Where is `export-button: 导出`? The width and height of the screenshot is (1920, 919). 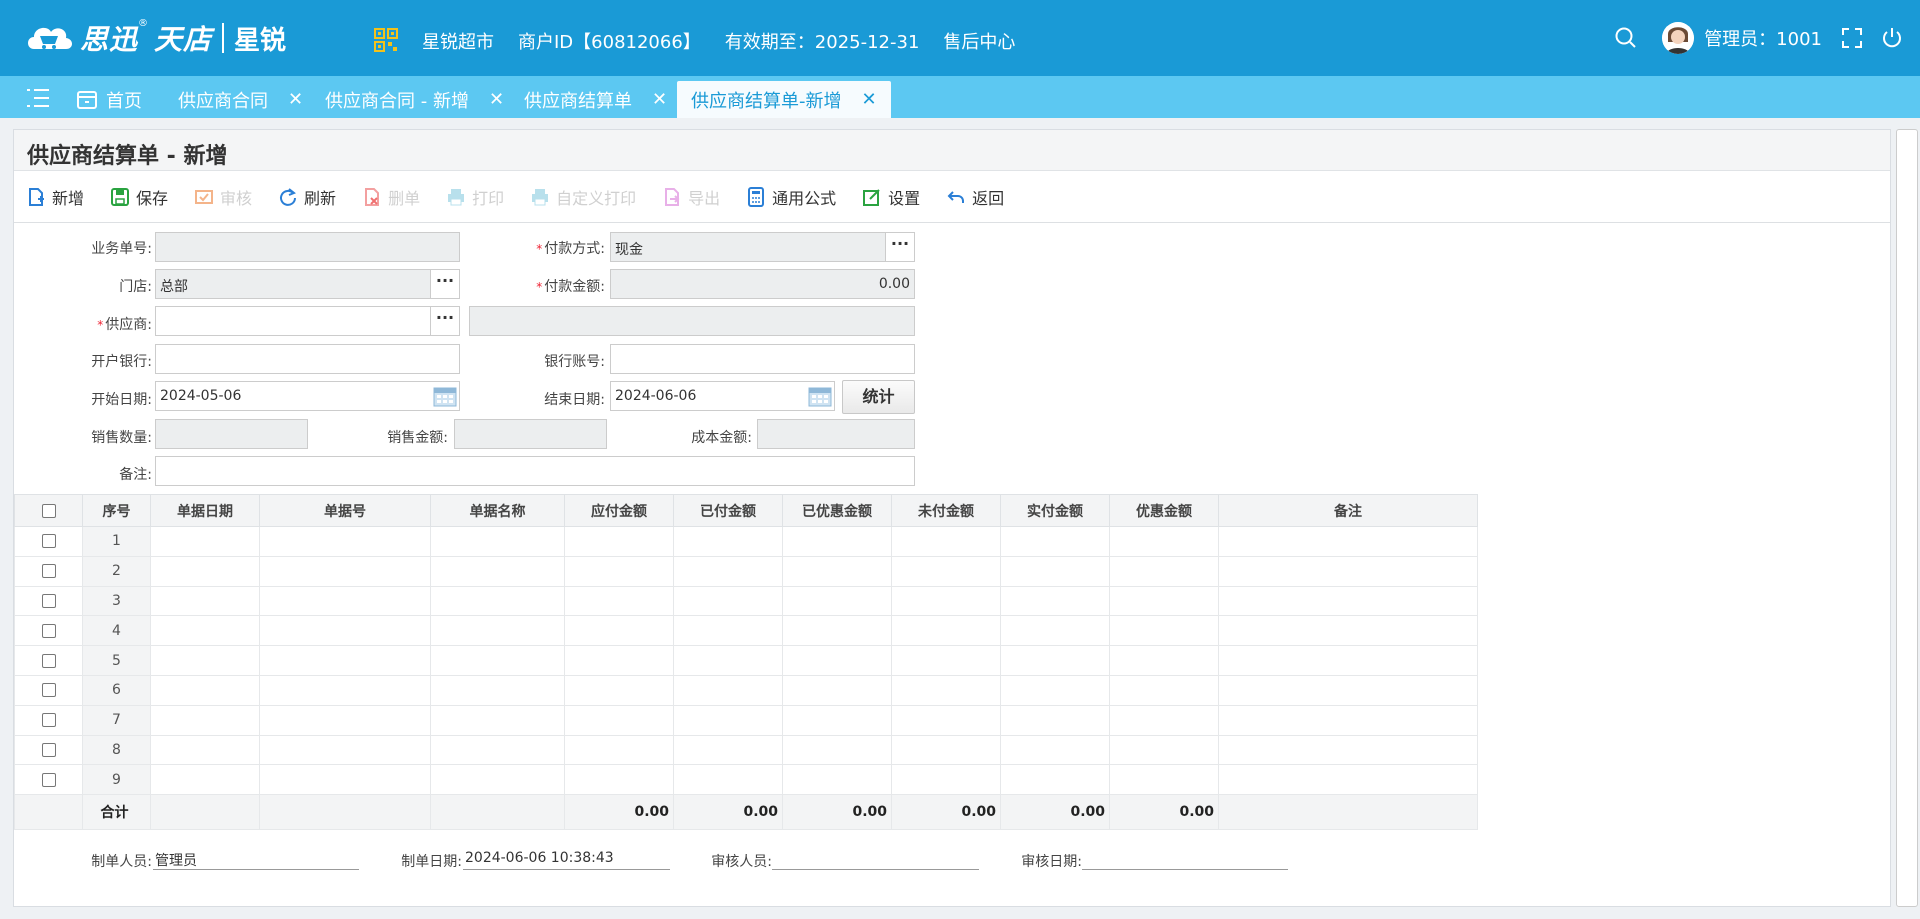 export-button: 导出 is located at coordinates (691, 197).